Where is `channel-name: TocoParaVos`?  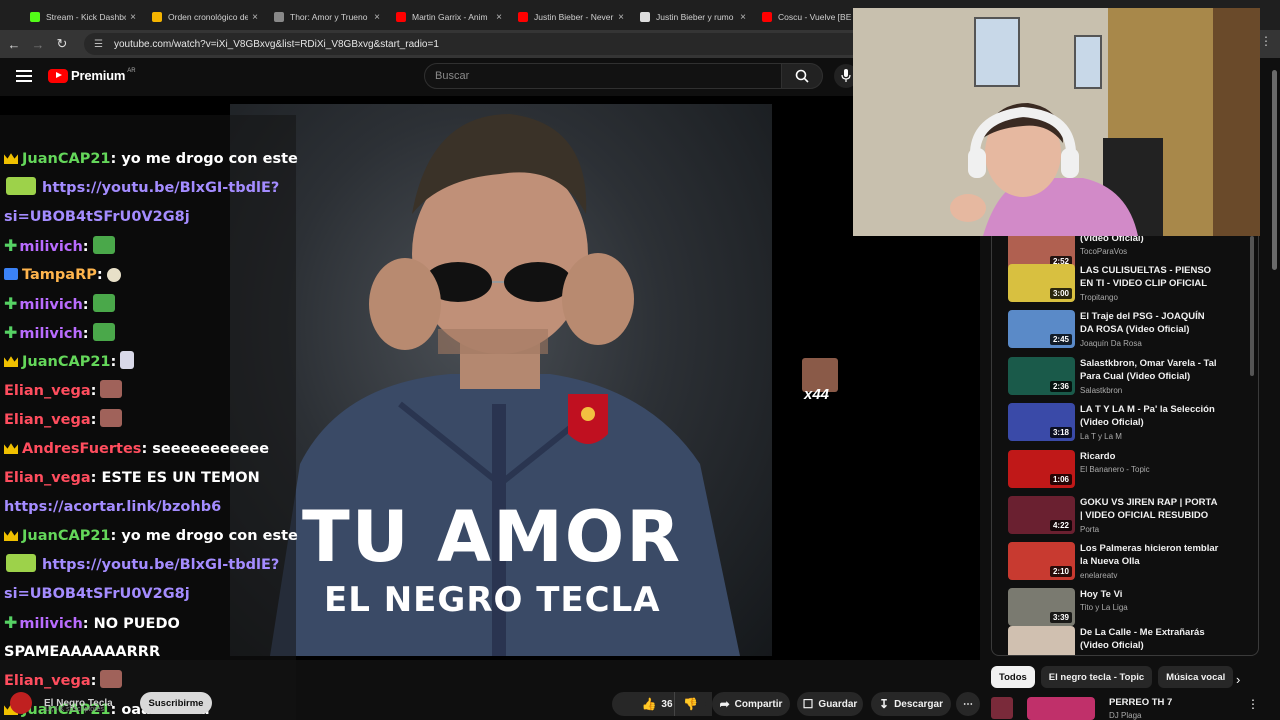
channel-name: TocoParaVos is located at coordinates (1103, 251).